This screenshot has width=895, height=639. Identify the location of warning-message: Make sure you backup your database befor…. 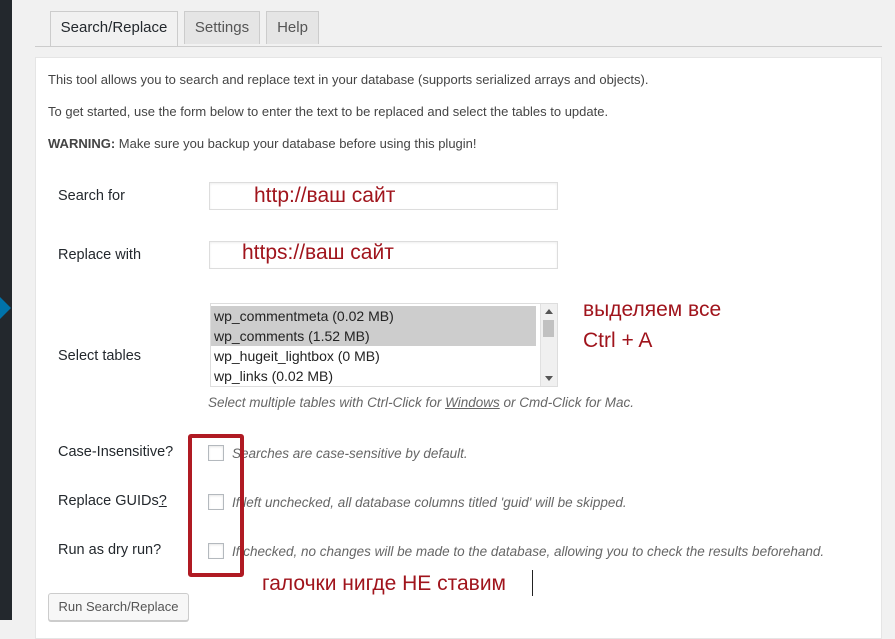
(296, 143).